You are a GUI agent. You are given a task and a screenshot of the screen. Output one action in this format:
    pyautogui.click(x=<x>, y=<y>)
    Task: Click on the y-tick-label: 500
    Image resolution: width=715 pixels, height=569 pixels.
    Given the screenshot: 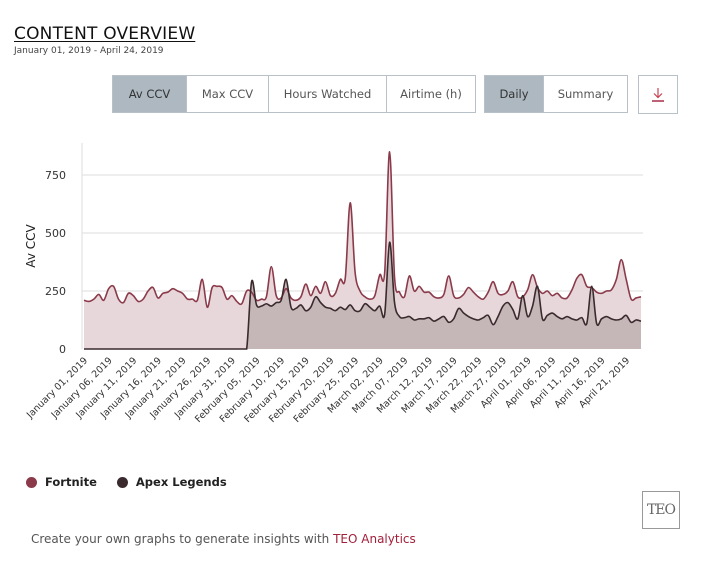 What is the action you would take?
    pyautogui.click(x=55, y=233)
    